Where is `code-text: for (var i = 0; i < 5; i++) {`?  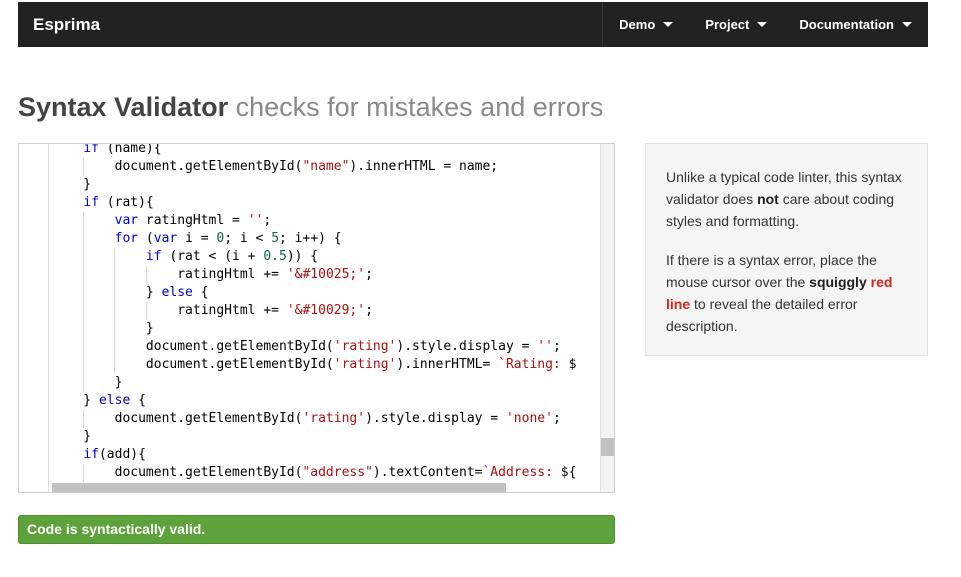 code-text: for (var i = 0; i < 5; i++) { is located at coordinates (195, 238).